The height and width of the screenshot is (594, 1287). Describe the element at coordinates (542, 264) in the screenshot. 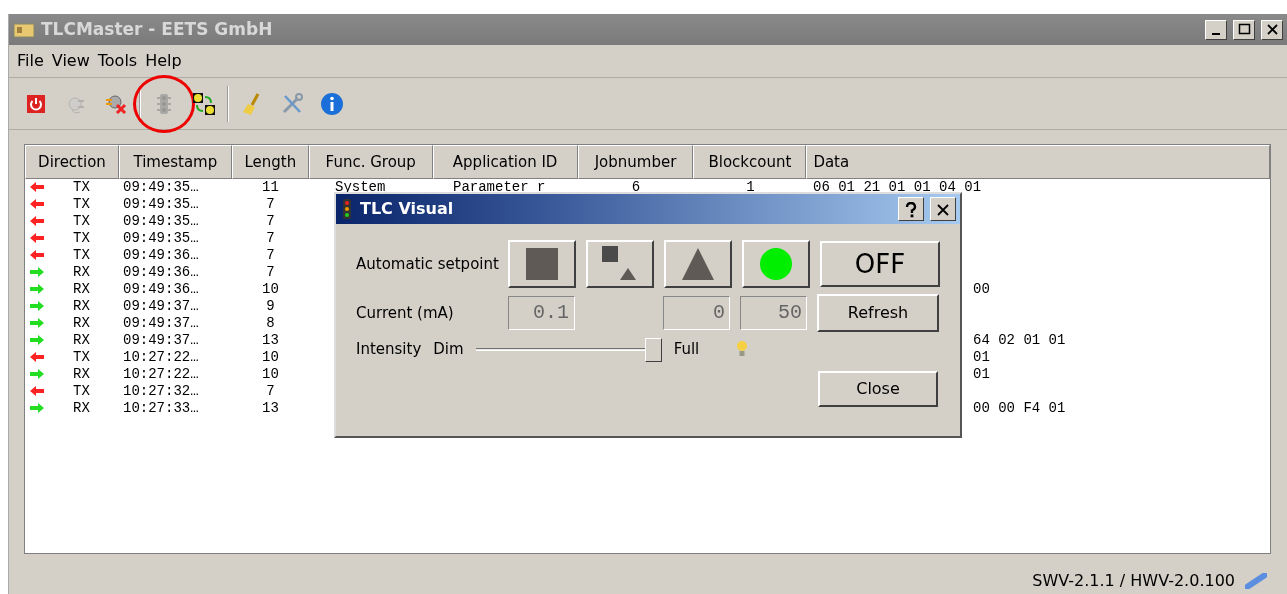

I see `square-button` at that location.